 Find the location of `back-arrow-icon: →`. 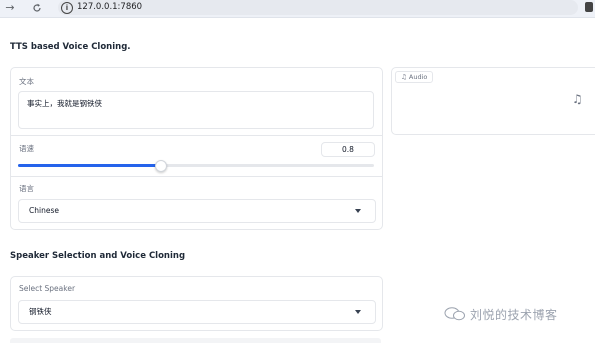

back-arrow-icon: → is located at coordinates (10, 8).